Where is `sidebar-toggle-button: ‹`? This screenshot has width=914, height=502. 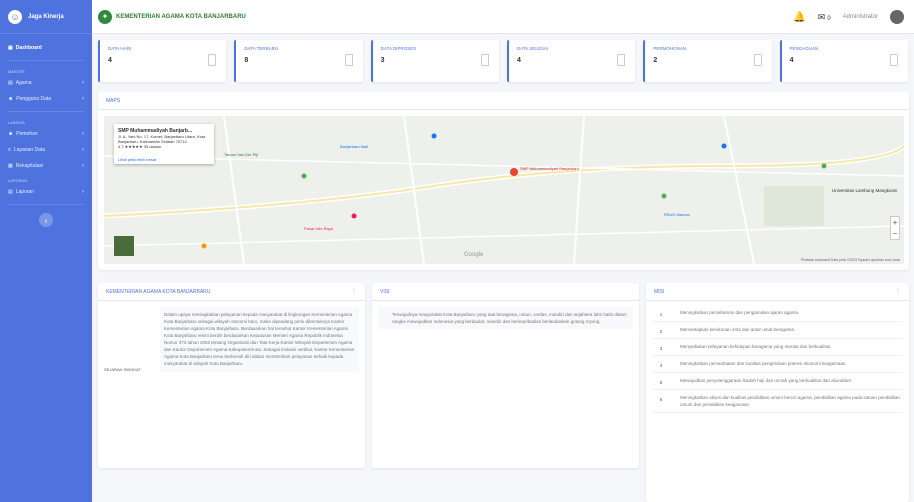
sidebar-toggle-button: ‹ is located at coordinates (46, 220).